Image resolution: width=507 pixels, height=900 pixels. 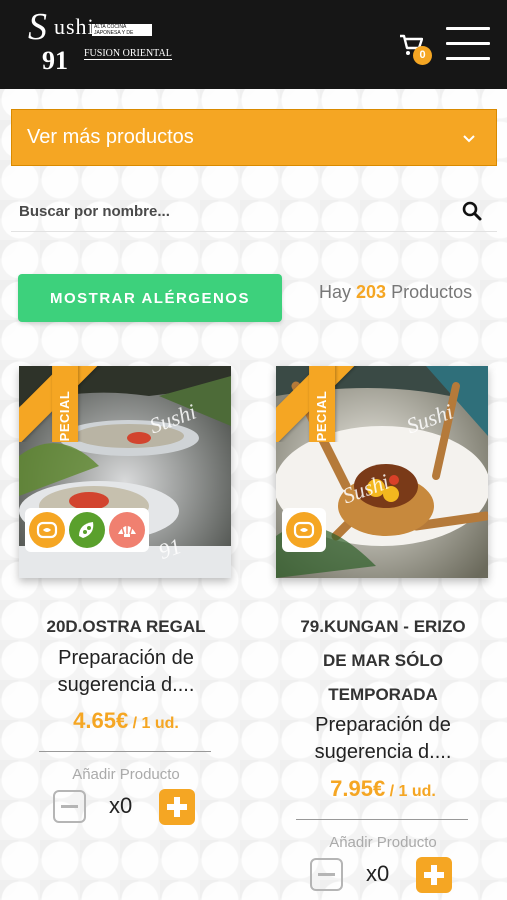 What do you see at coordinates (127, 530) in the screenshot?
I see `shellfish-icon` at bounding box center [127, 530].